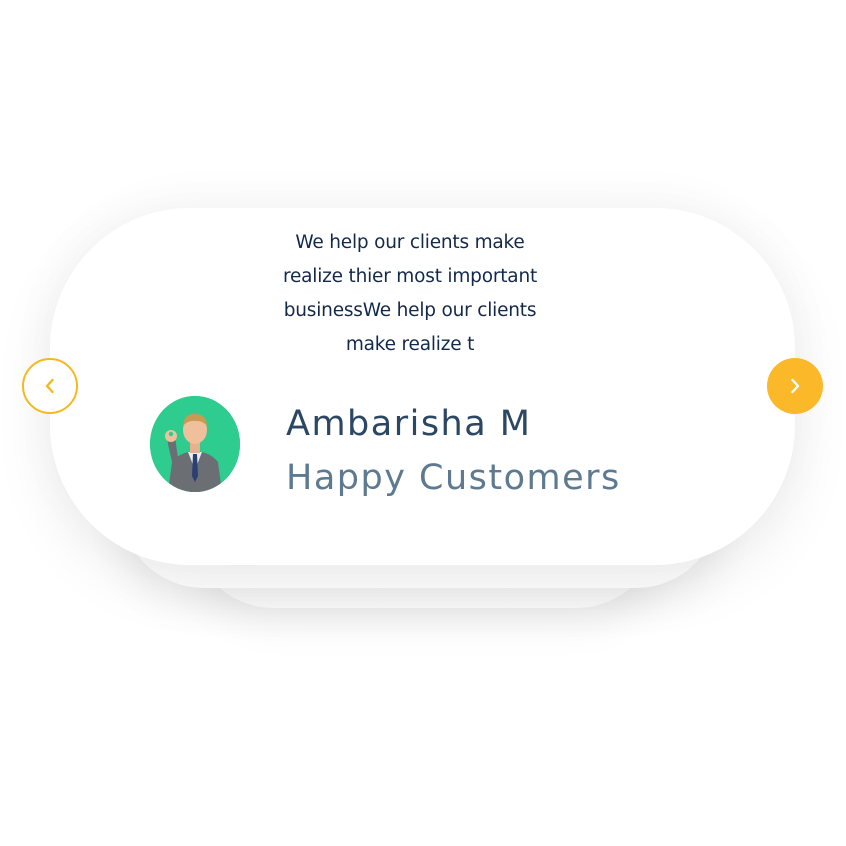  I want to click on customer-role: Happy Customers, so click(453, 478).